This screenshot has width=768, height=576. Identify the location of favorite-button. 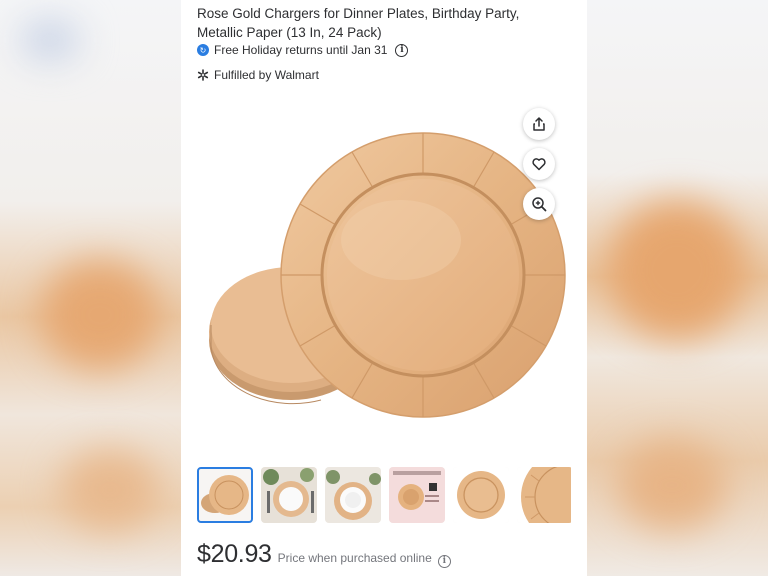
(539, 164).